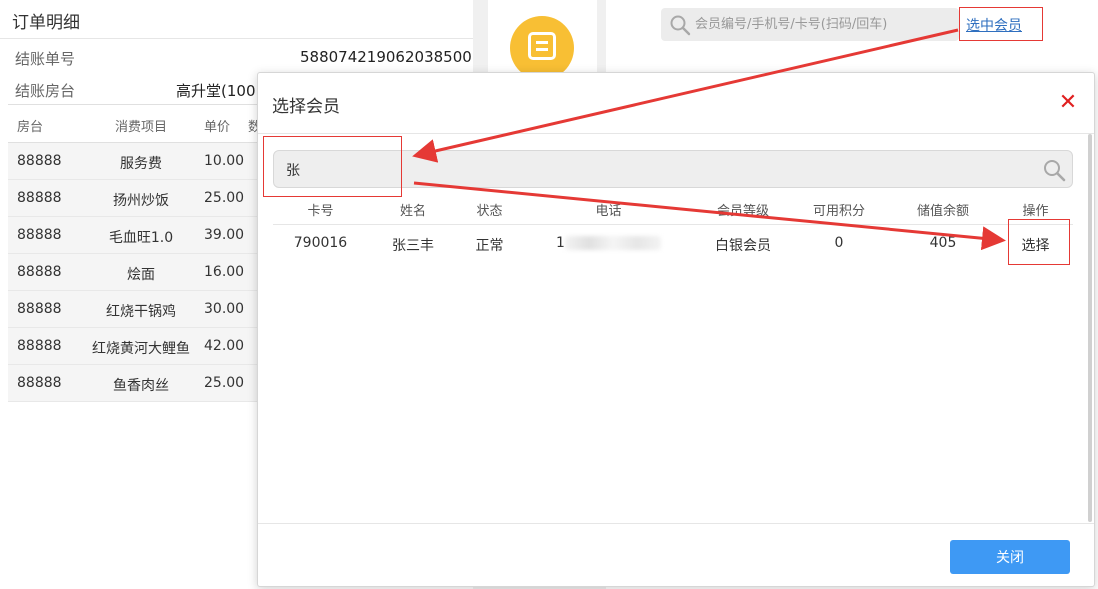  I want to click on row-item: 毛血旺1.0, so click(141, 238).